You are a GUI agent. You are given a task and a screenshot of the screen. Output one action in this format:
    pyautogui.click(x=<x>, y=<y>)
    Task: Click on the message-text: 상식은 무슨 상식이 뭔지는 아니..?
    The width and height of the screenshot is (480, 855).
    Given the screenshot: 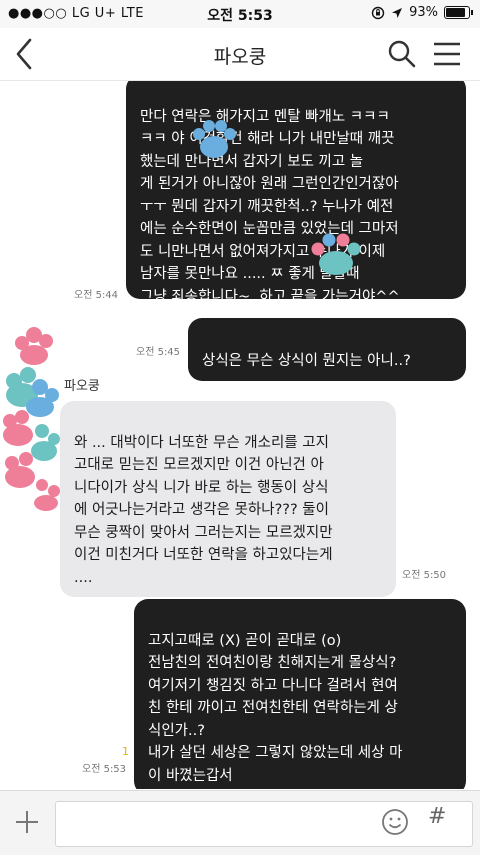 What is the action you would take?
    pyautogui.click(x=306, y=360)
    